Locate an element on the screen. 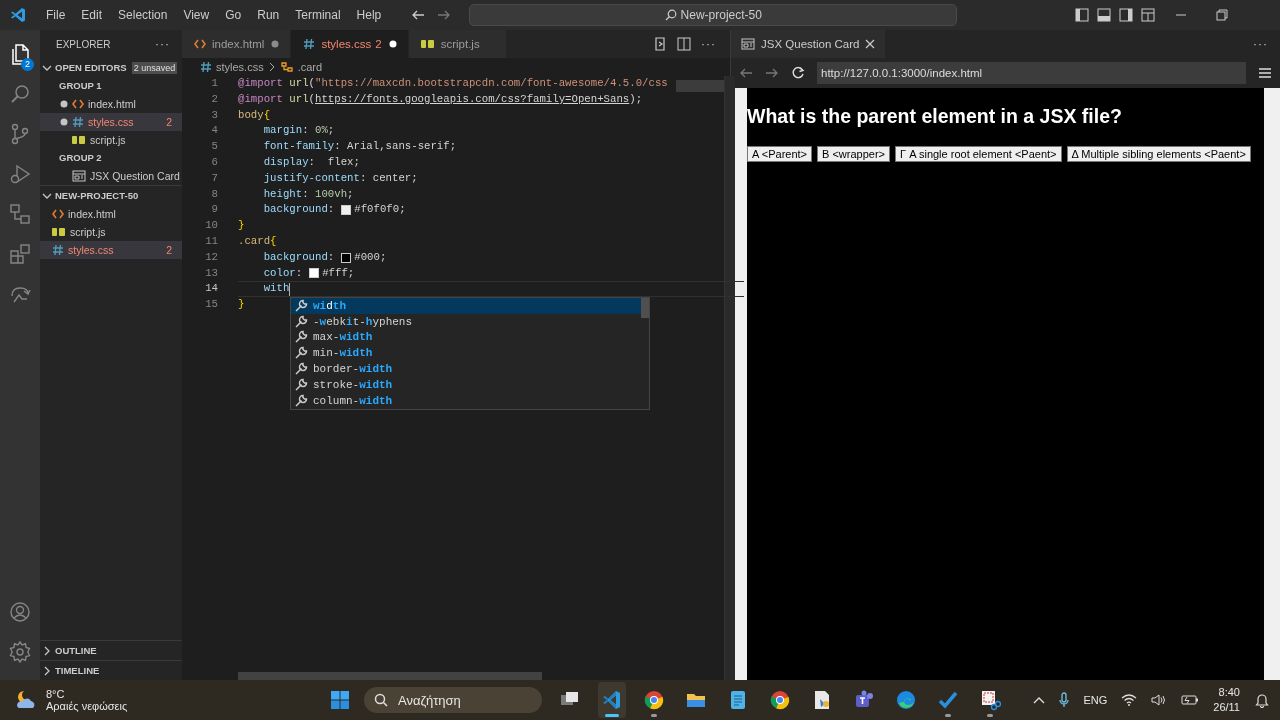  search-input: Αναζήτηση is located at coordinates (468, 700).